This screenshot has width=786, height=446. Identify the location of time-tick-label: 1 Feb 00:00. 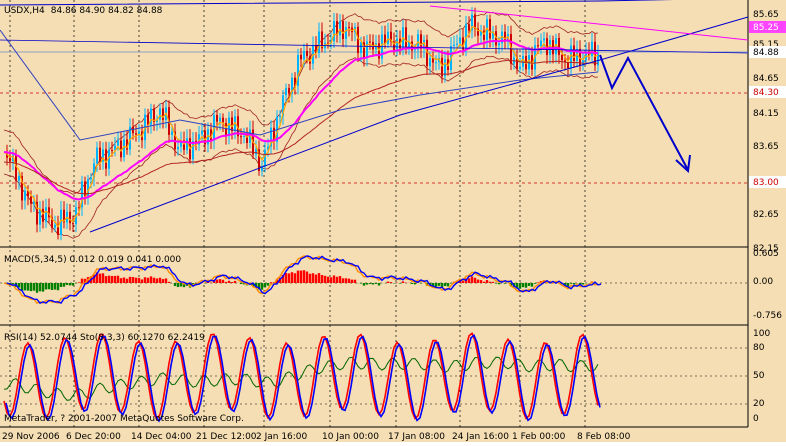
(539, 437).